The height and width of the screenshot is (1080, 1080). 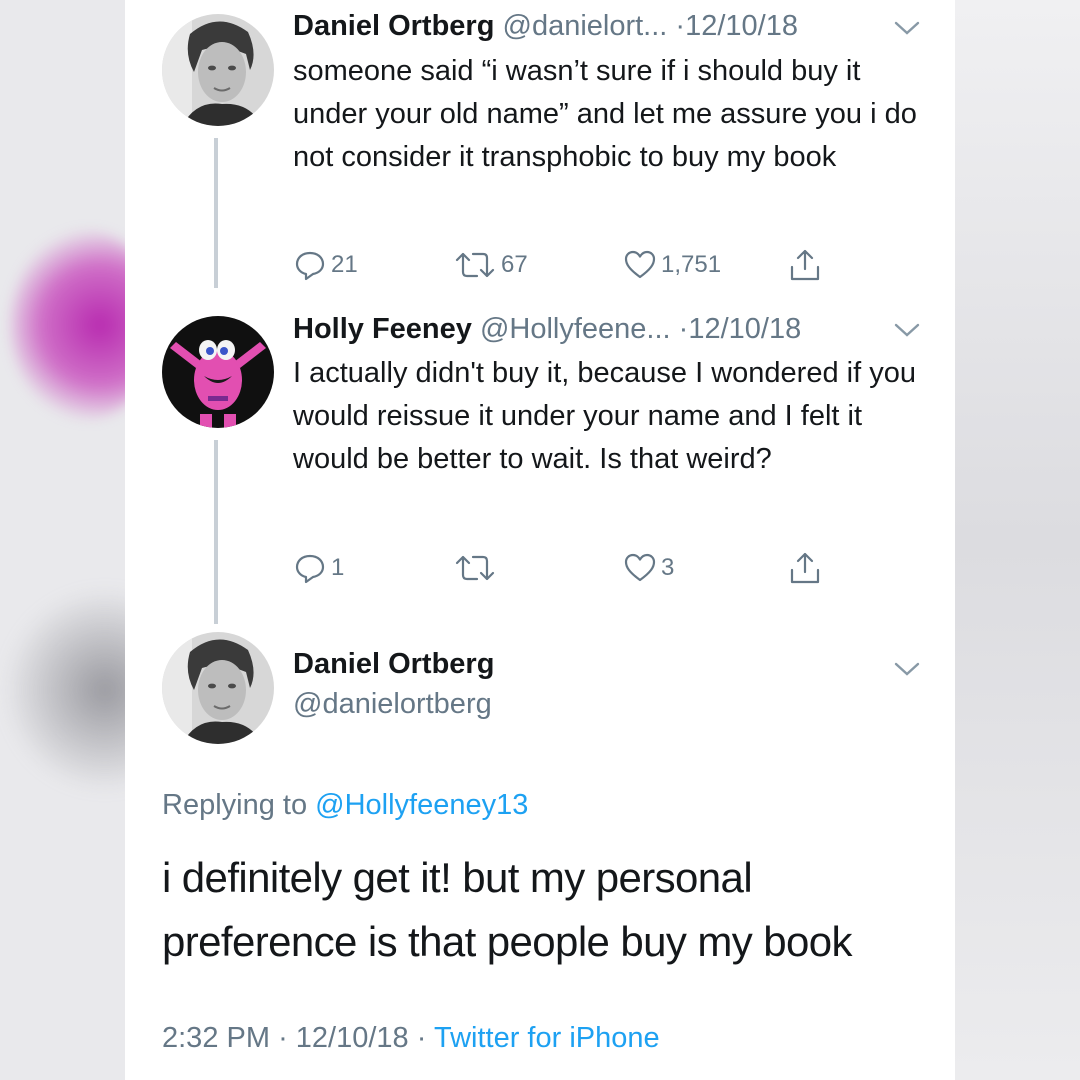 What do you see at coordinates (382, 329) in the screenshot?
I see `author-name: Holly Feeney` at bounding box center [382, 329].